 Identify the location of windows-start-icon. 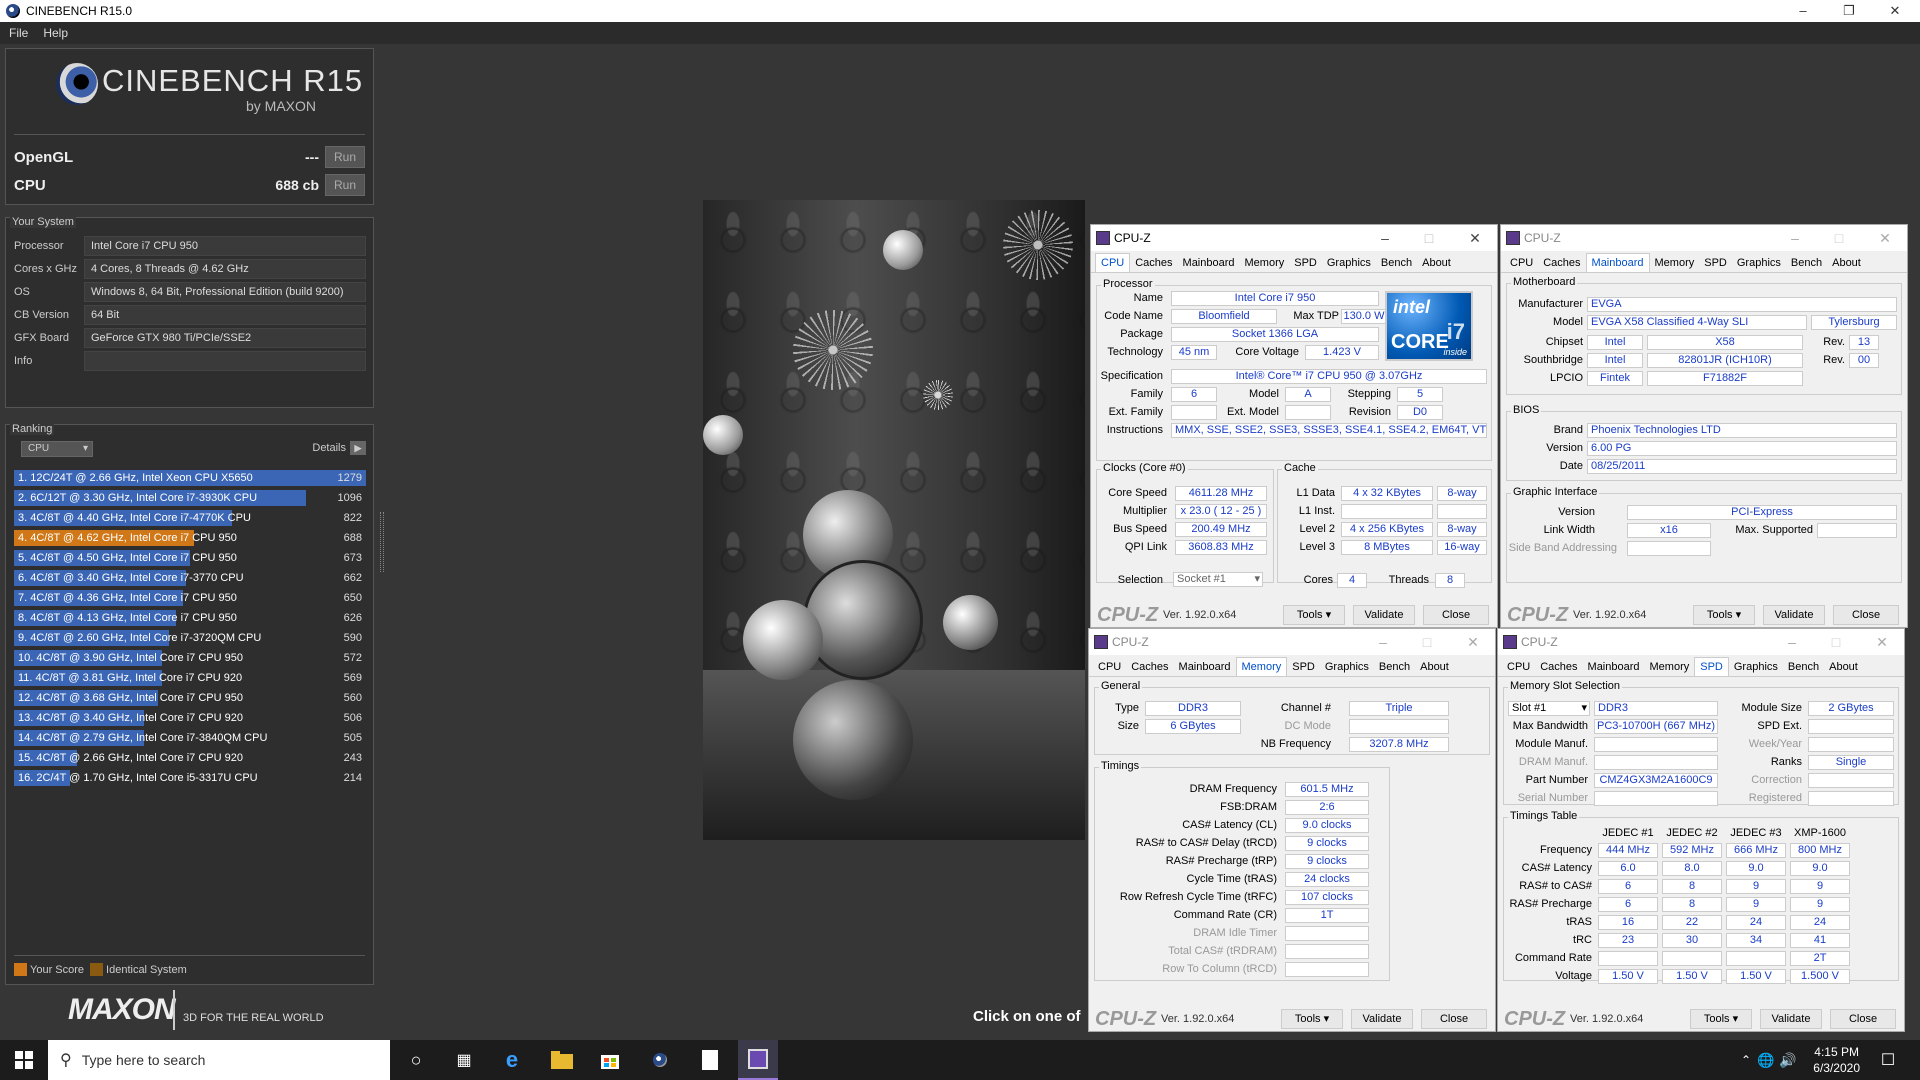
(24, 1060).